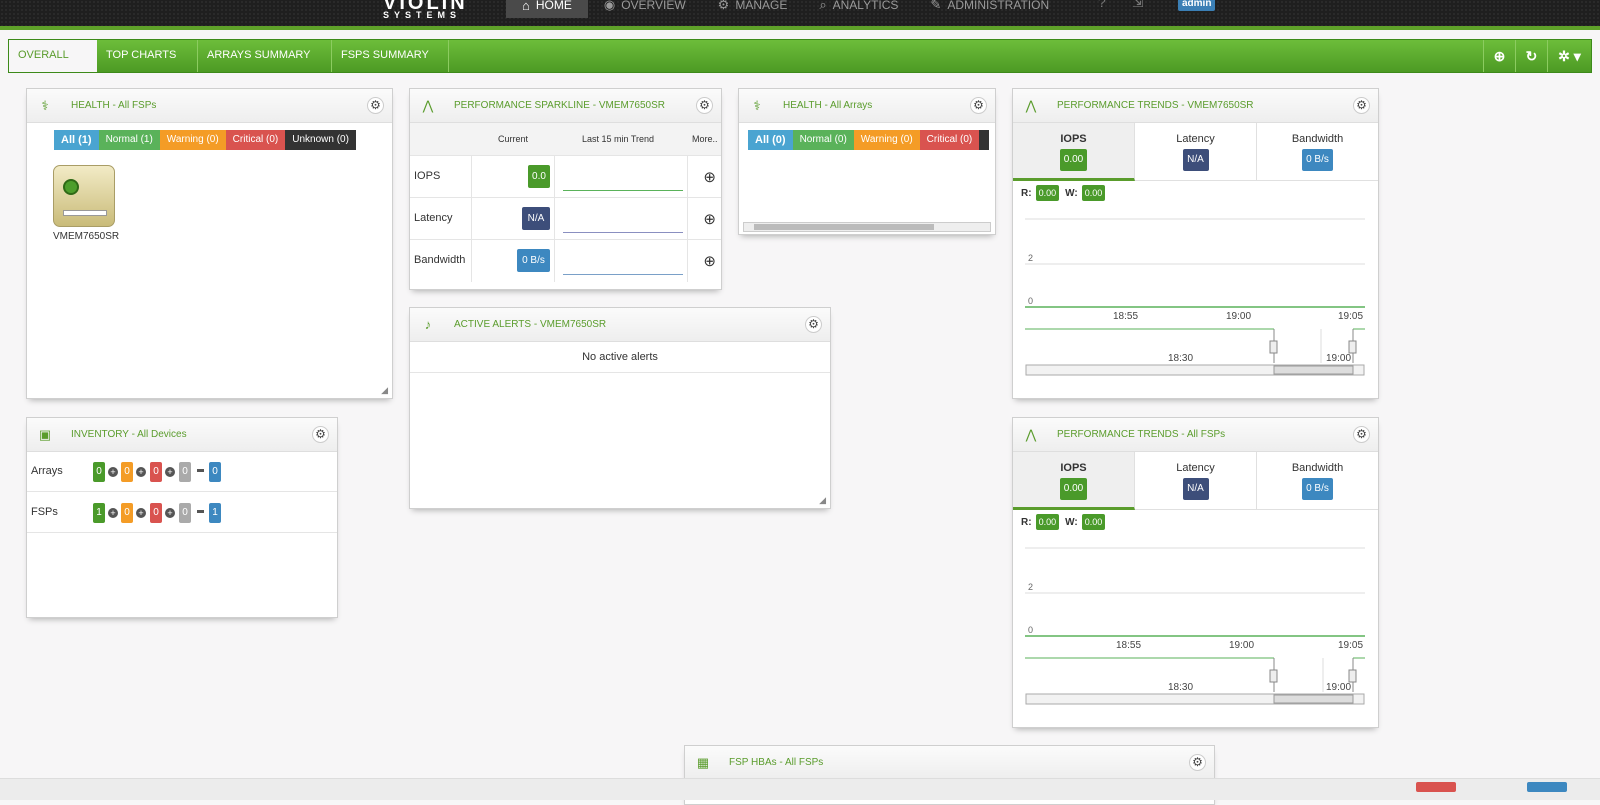 This screenshot has width=1600, height=805. I want to click on violin-logo: VIOLIN SYSTEMS, so click(425, 10).